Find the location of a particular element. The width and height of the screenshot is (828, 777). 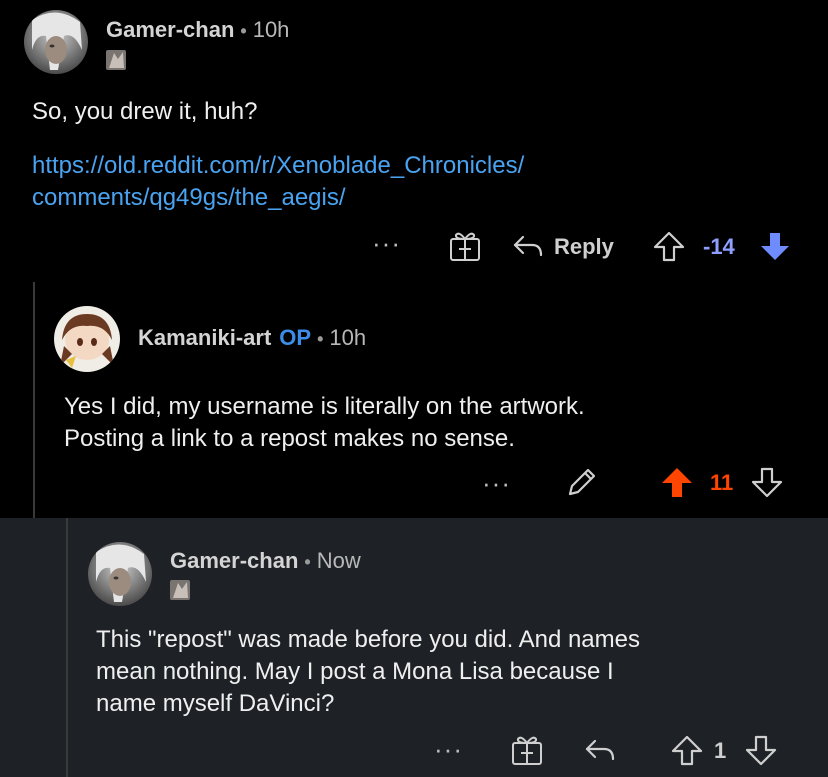

comment-link: comments/qg49gs/the_aegis/ is located at coordinates (422, 198).